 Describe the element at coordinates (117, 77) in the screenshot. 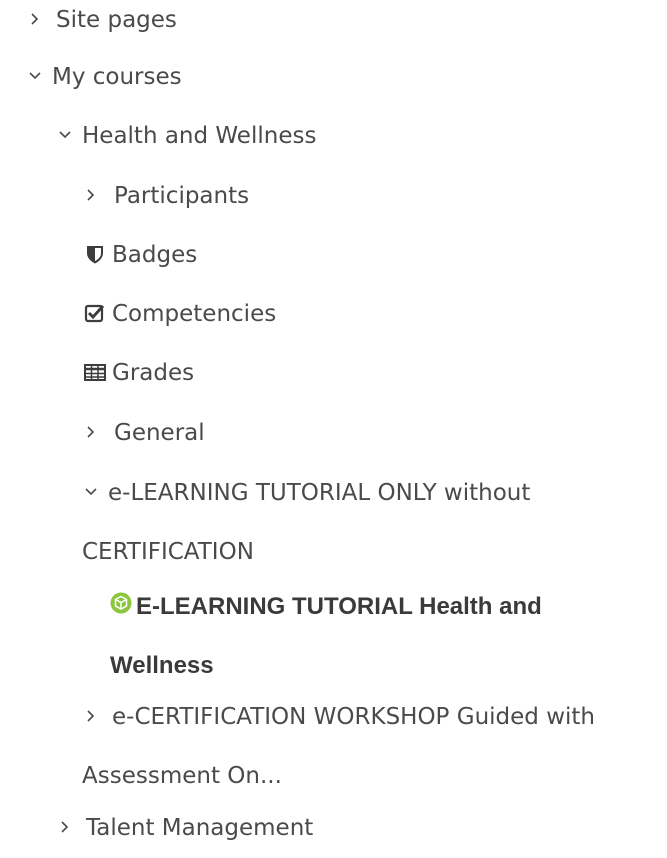

I see `nav-item-label: My courses` at that location.